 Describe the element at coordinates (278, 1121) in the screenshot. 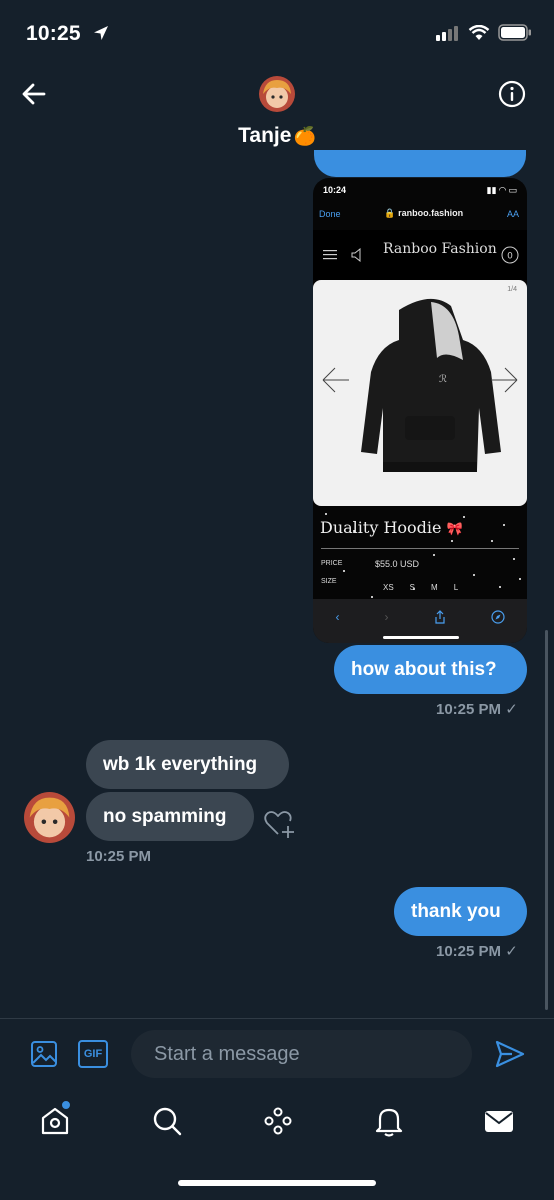

I see `spaces-tab-icon` at that location.